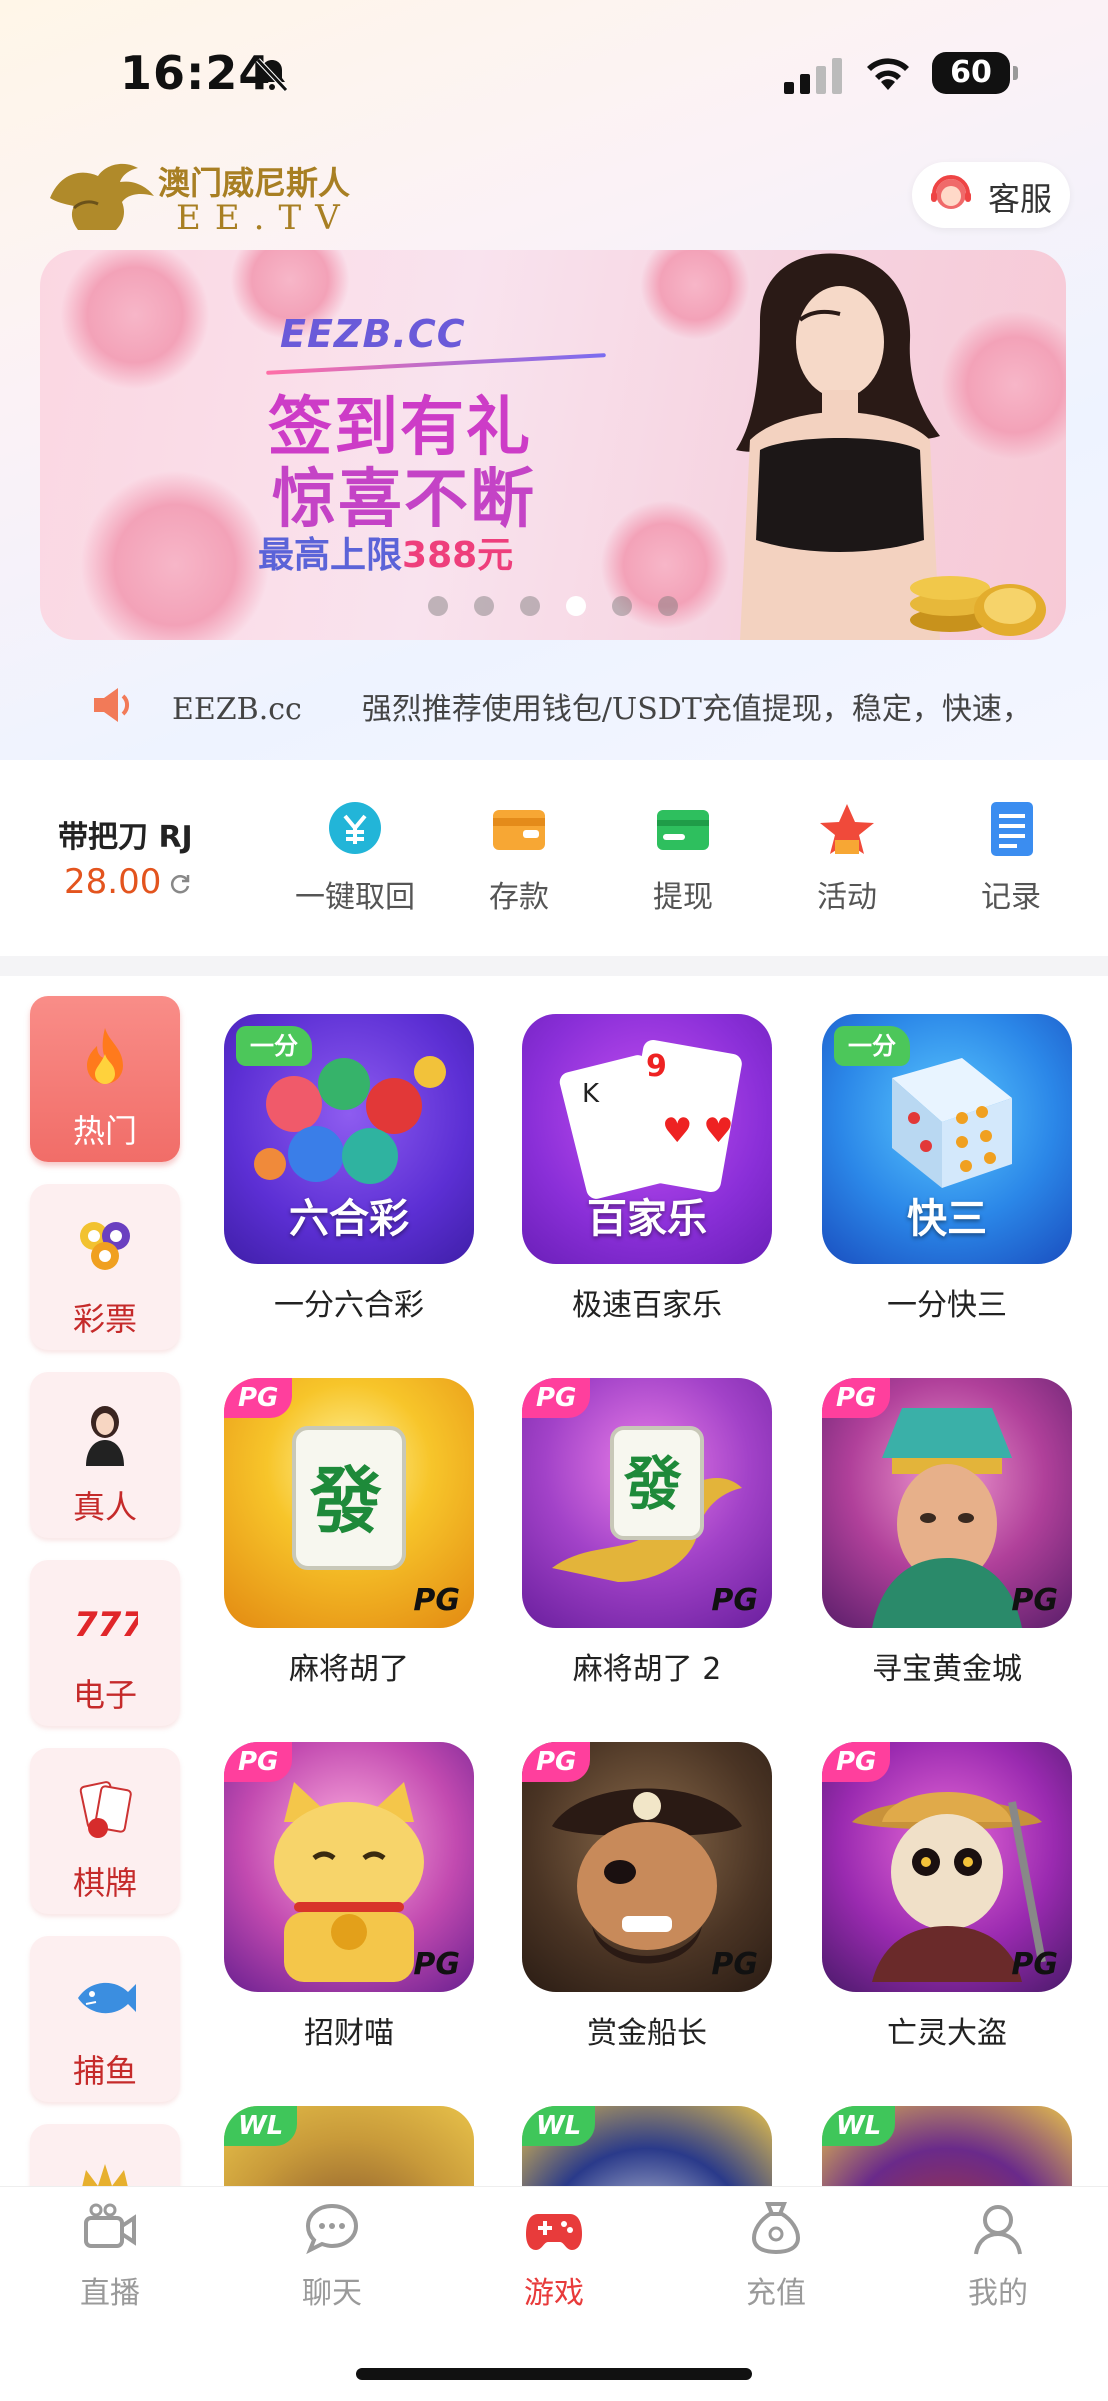 This screenshot has height=2401, width=1108. I want to click on svg-text: 9, so click(656, 1066).